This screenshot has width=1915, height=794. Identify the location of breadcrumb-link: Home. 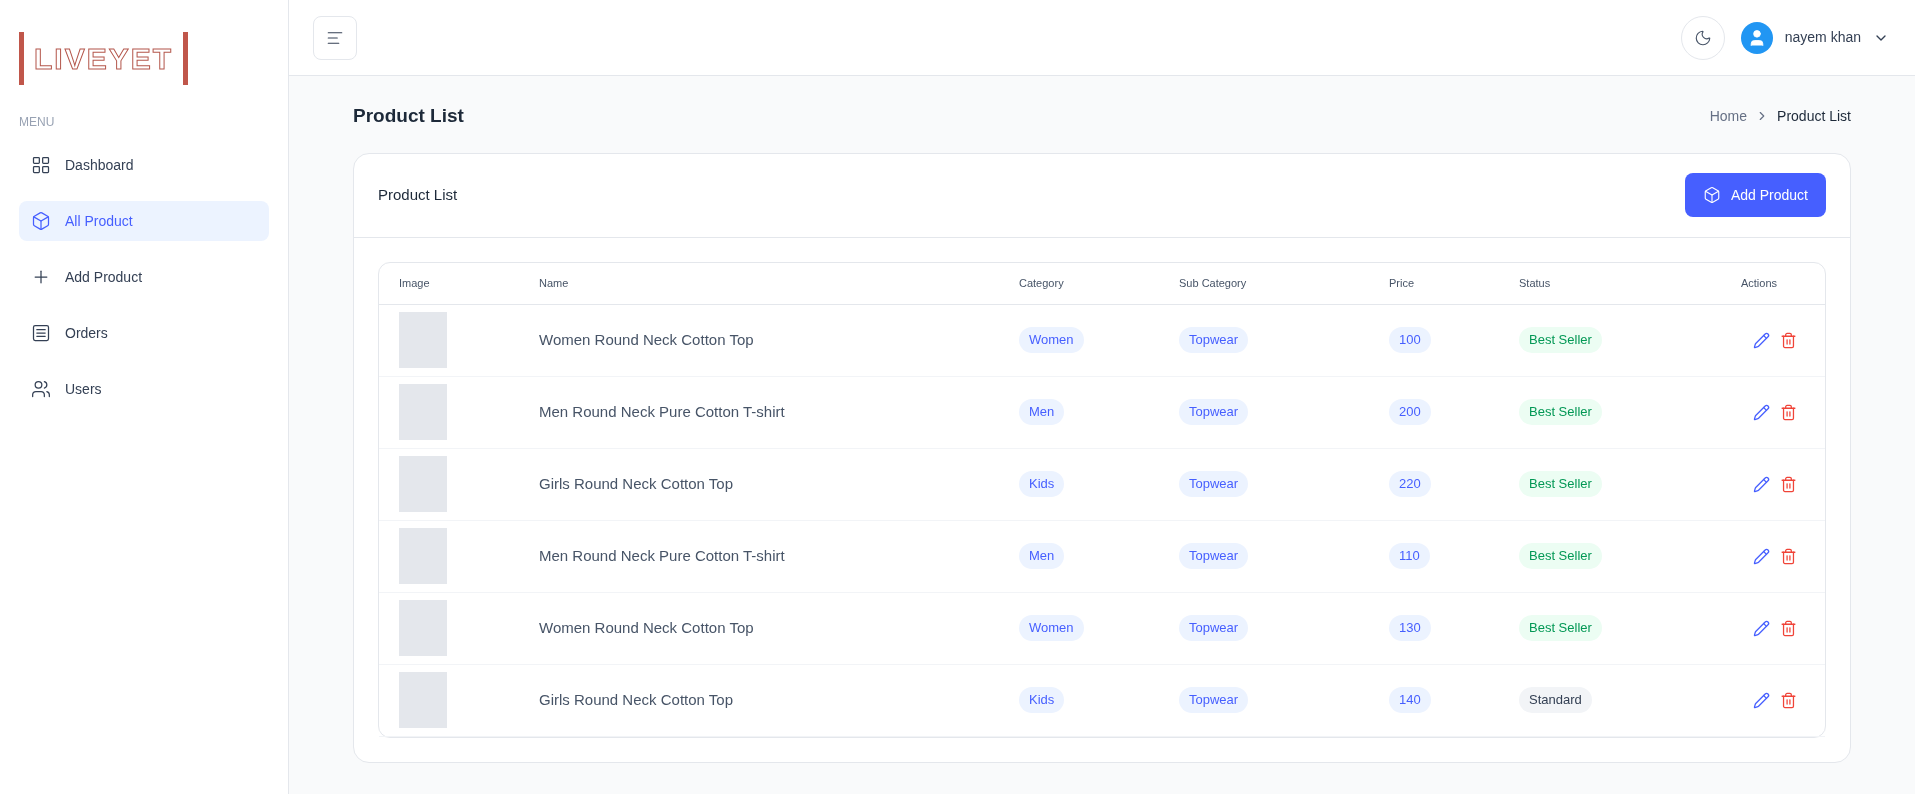
(1728, 116).